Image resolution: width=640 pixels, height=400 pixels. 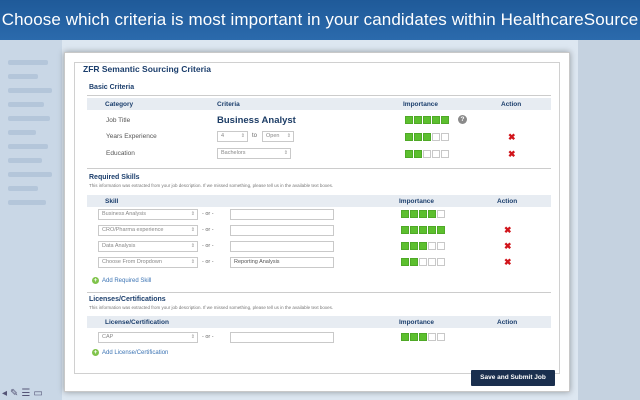 What do you see at coordinates (118, 120) in the screenshot?
I see `job-title-label: Job Title` at bounding box center [118, 120].